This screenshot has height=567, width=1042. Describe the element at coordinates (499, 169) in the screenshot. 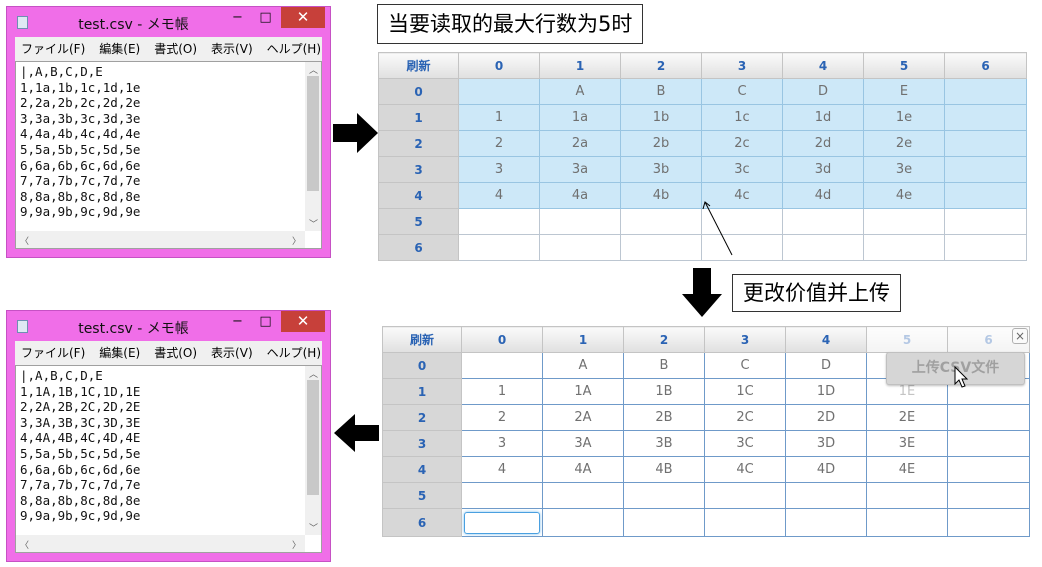

I see `grid-cell: 3` at that location.